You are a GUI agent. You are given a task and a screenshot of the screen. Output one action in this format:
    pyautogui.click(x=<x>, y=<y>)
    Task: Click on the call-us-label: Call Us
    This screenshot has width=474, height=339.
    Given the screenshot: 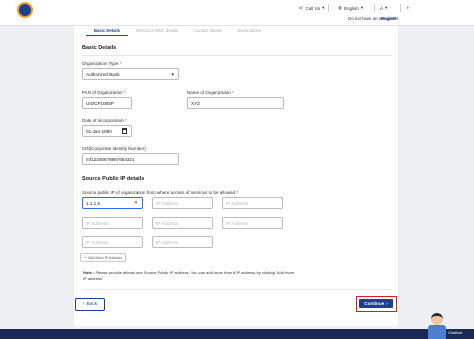 What is the action you would take?
    pyautogui.click(x=313, y=8)
    